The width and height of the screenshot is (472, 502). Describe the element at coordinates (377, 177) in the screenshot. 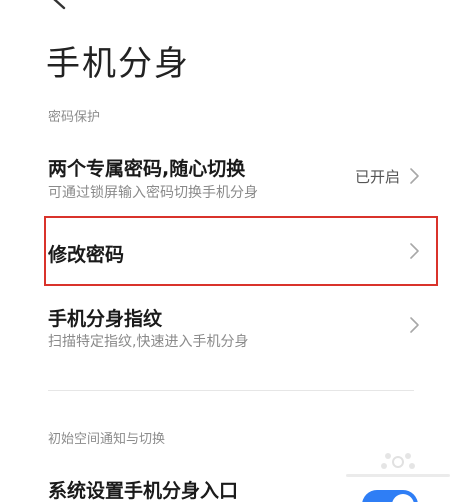

I see `status-value: 已开启` at that location.